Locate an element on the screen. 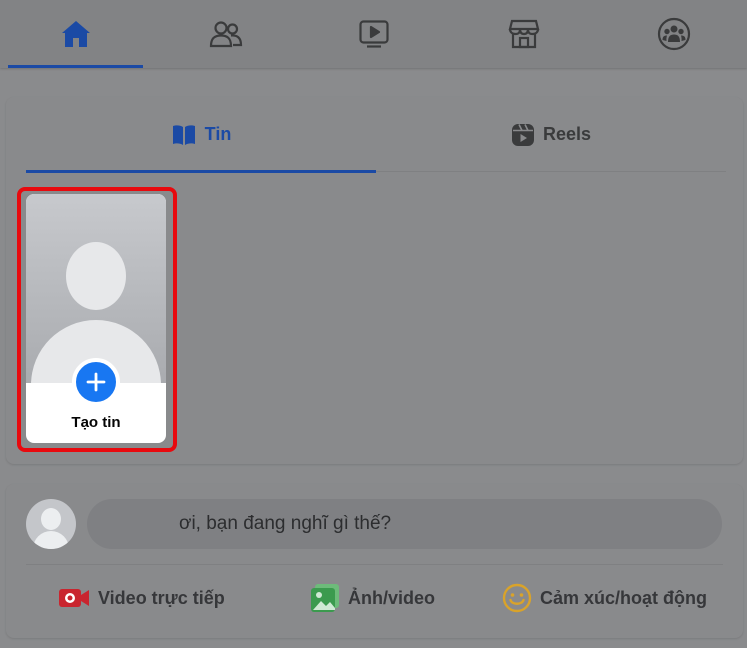  feeling-activity-label: Cảm xúc/hoạt động is located at coordinates (624, 597).